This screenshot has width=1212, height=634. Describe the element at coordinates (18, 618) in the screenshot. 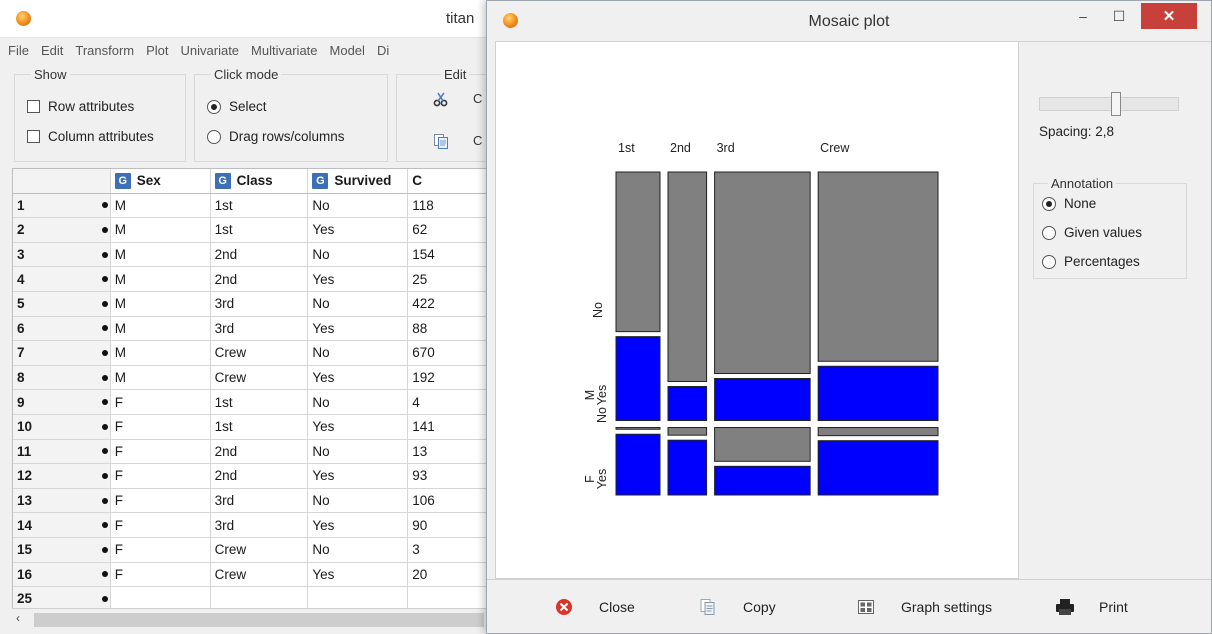

I see `scroll-left-icon: ‹` at that location.